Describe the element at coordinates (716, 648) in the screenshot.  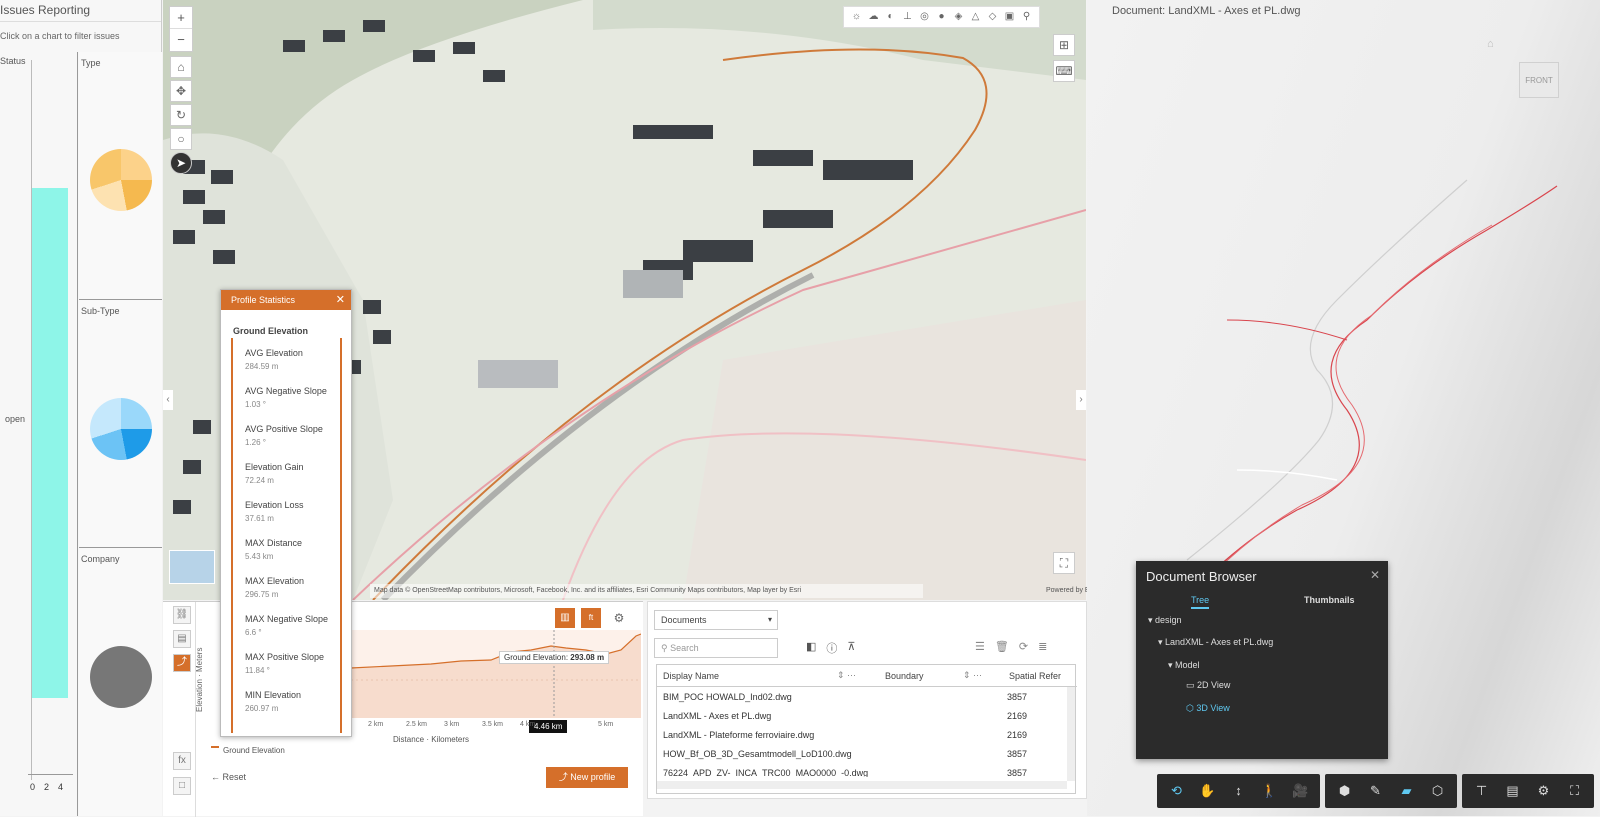
I see `search-input: ⚲ Search` at that location.